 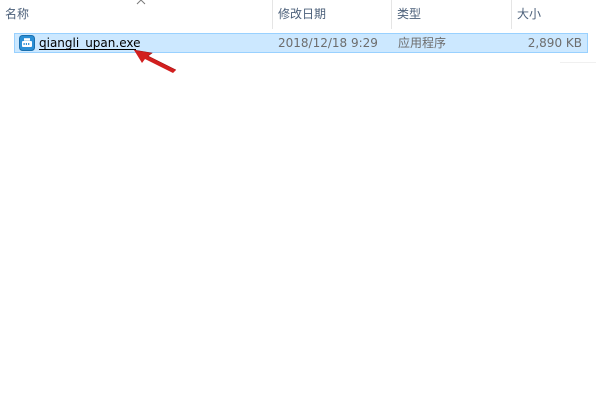 What do you see at coordinates (328, 43) in the screenshot?
I see `file-modified-date: 2018/12/18 9:29` at bounding box center [328, 43].